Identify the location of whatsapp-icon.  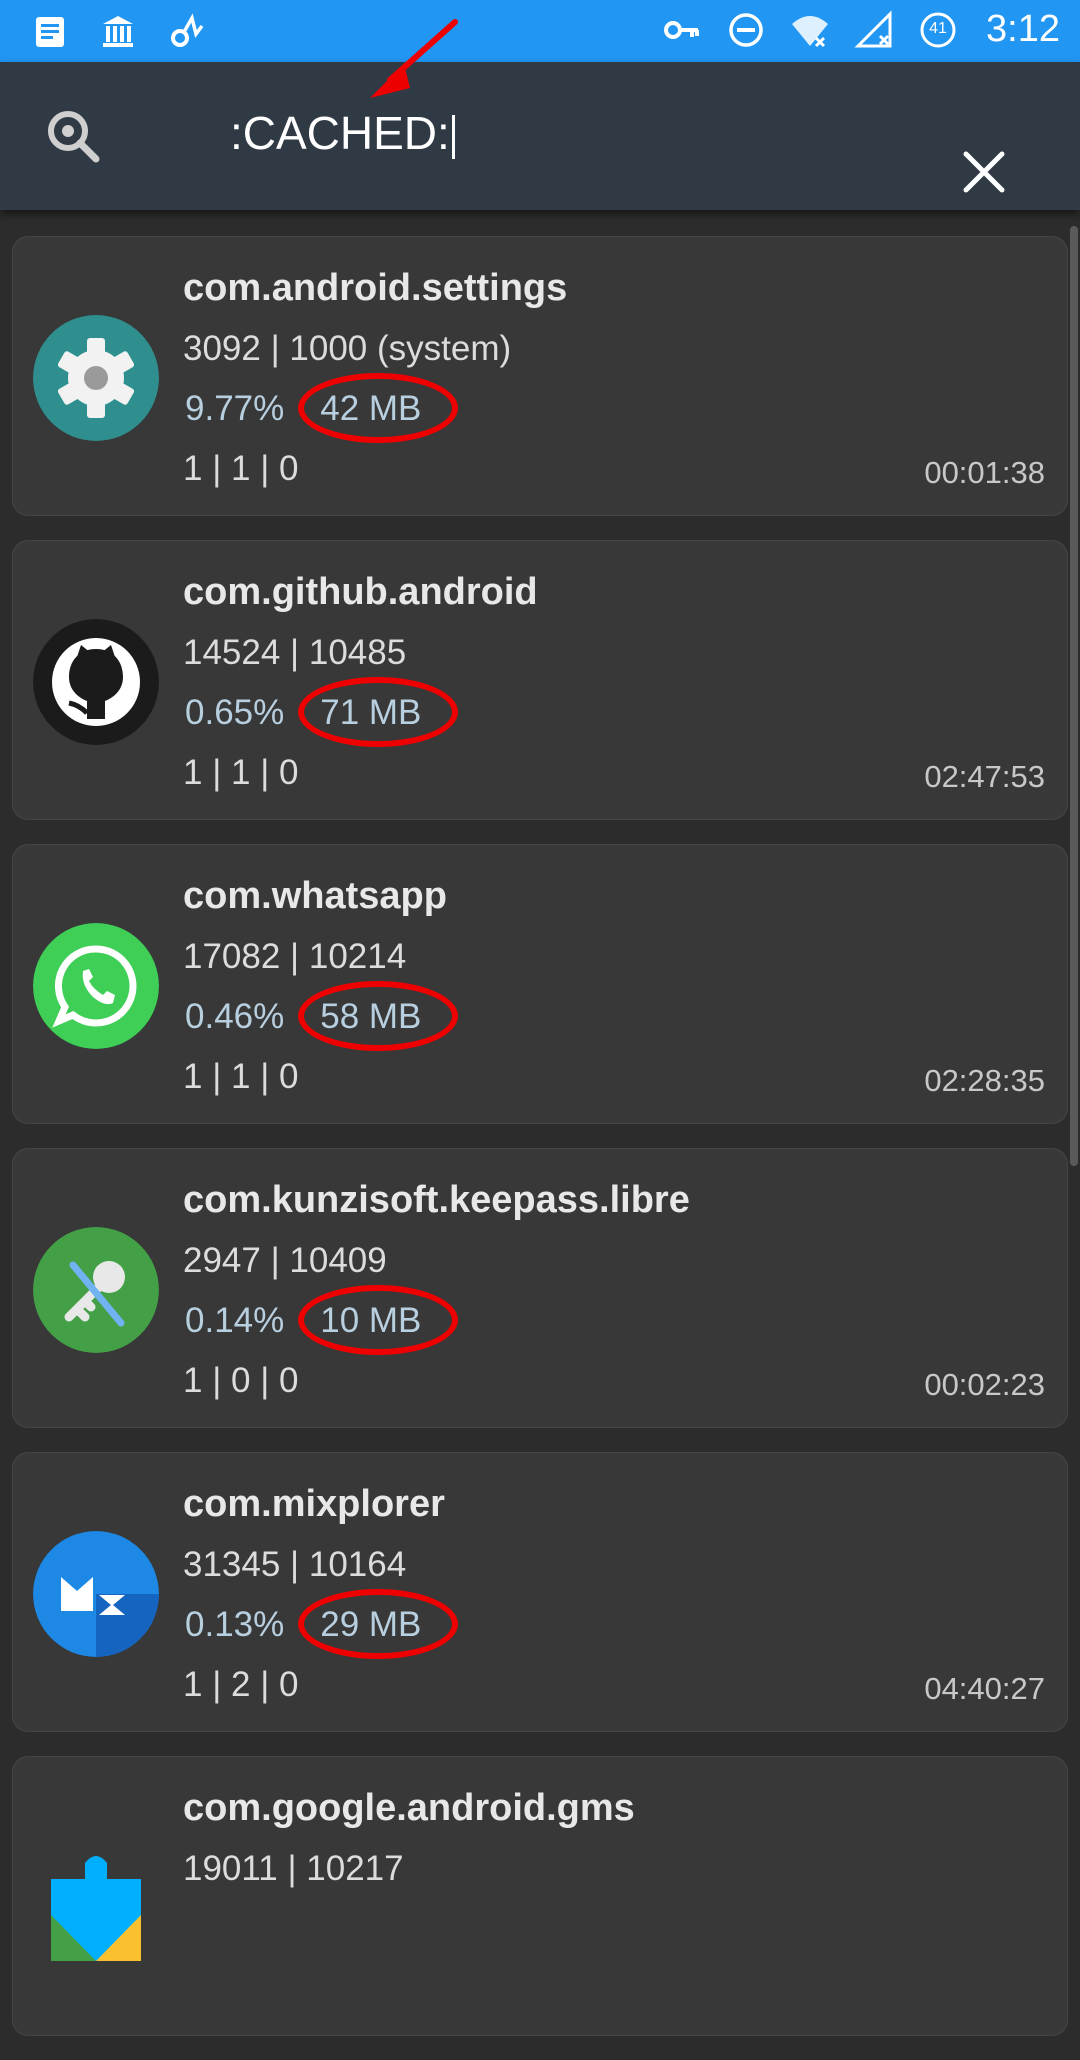
(96, 986).